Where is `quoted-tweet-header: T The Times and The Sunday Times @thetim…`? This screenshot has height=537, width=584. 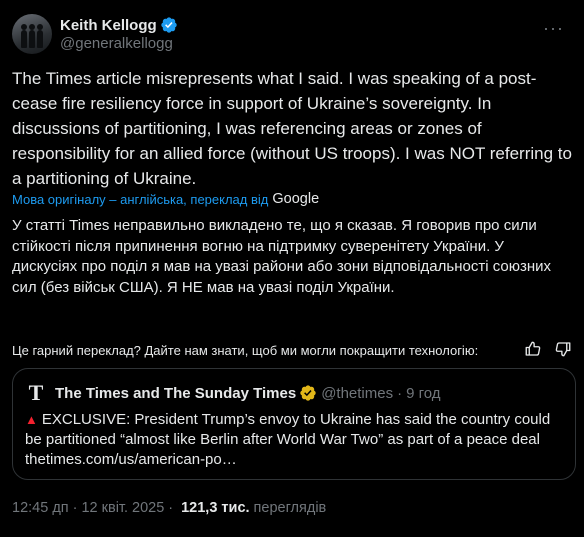
quoted-tweet-header: T The Times and The Sunday Times @thetim… is located at coordinates (233, 392).